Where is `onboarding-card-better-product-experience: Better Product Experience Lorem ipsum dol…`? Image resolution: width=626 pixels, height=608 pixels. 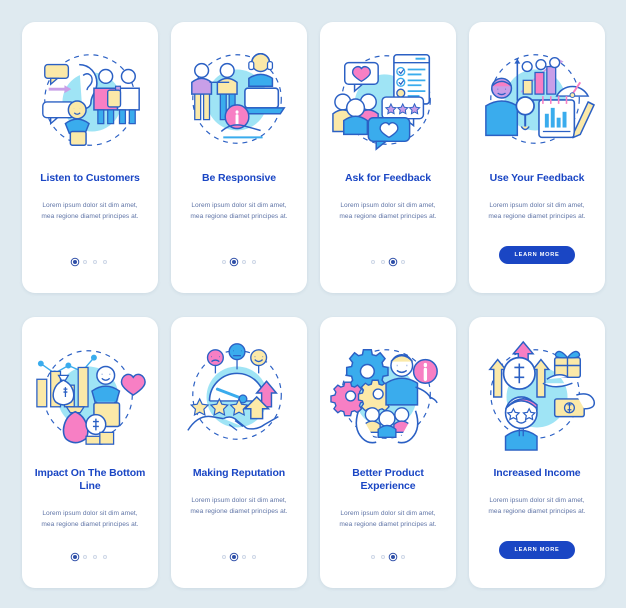
onboarding-card-better-product-experience: Better Product Experience Lorem ipsum dol… is located at coordinates (388, 452).